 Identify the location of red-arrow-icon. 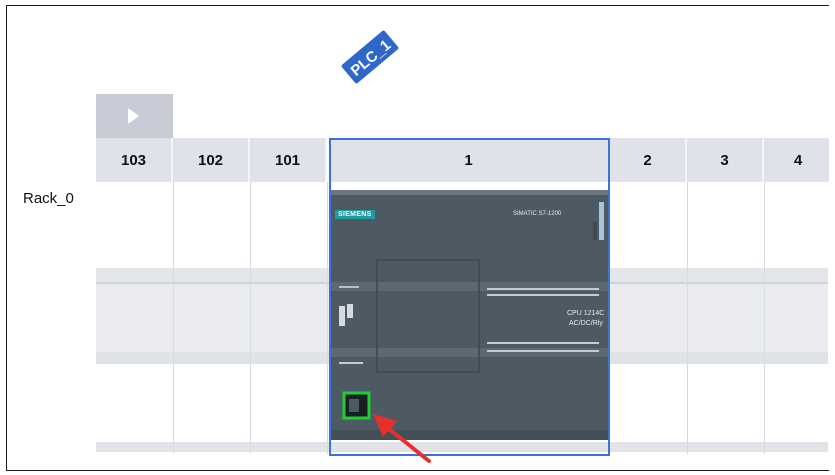
(402, 438).